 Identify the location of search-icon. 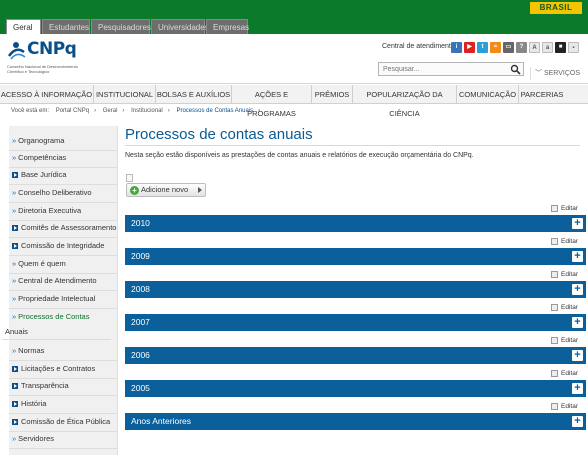
(515, 69).